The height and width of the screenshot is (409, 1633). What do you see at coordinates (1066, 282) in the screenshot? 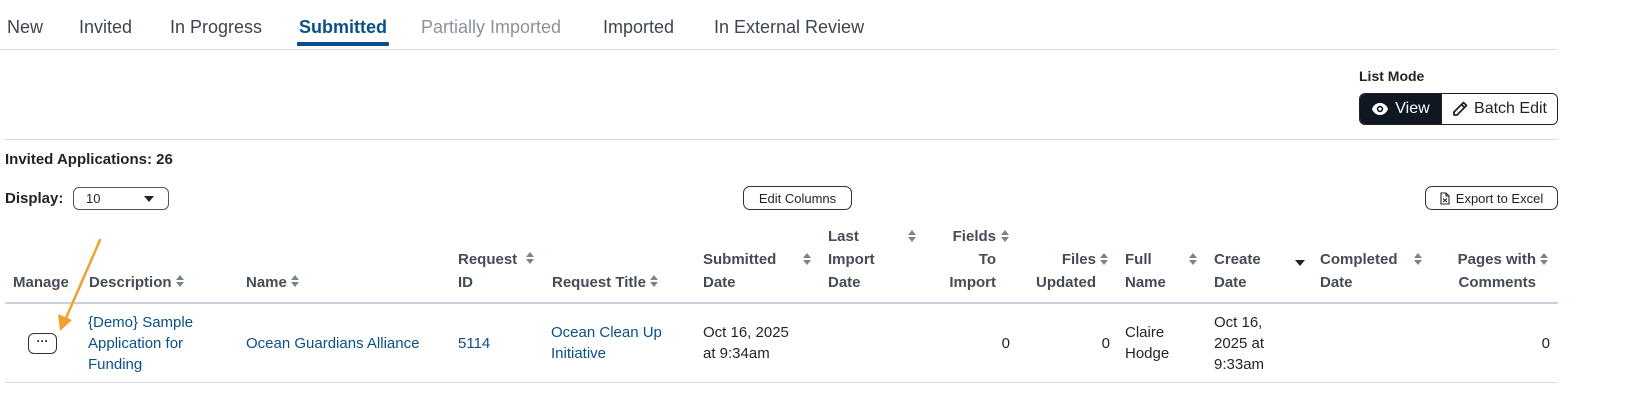
I see `files-header-line-2: Updated` at bounding box center [1066, 282].